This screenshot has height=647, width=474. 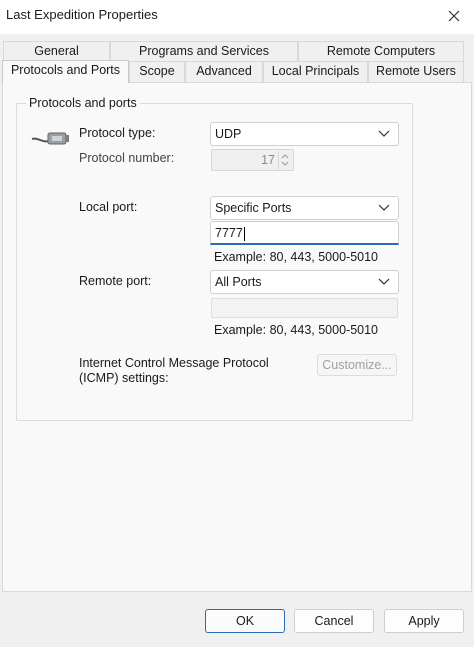 I want to click on tab-remote-computers: Remote Computers, so click(x=381, y=51).